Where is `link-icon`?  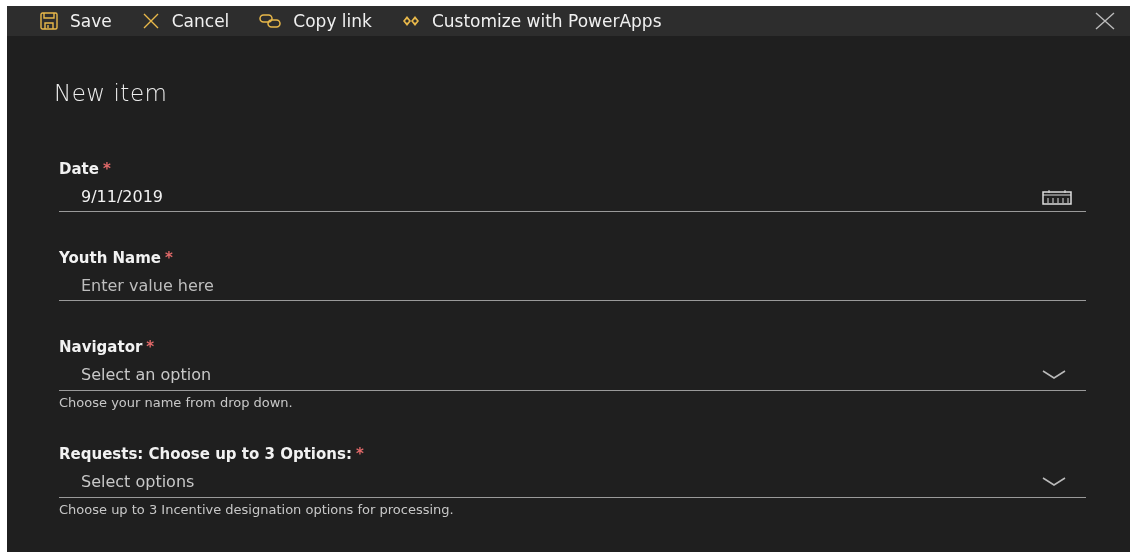 link-icon is located at coordinates (270, 21).